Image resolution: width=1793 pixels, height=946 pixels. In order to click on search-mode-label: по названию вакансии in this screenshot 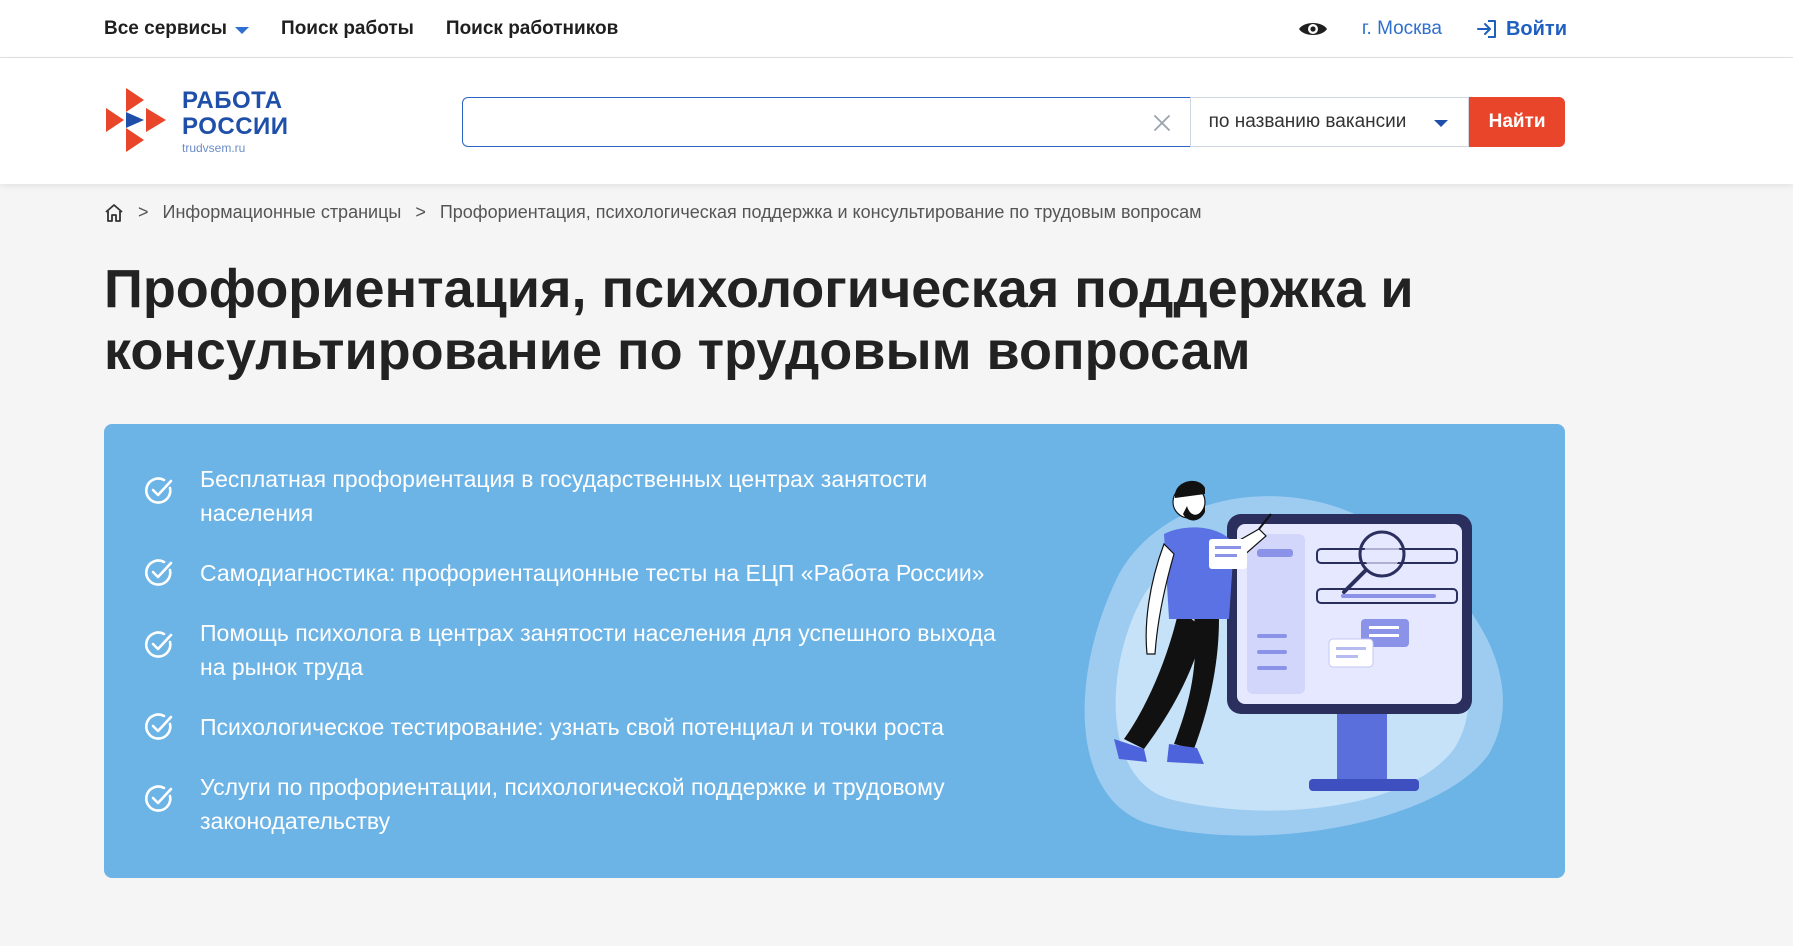, I will do `click(1307, 121)`.